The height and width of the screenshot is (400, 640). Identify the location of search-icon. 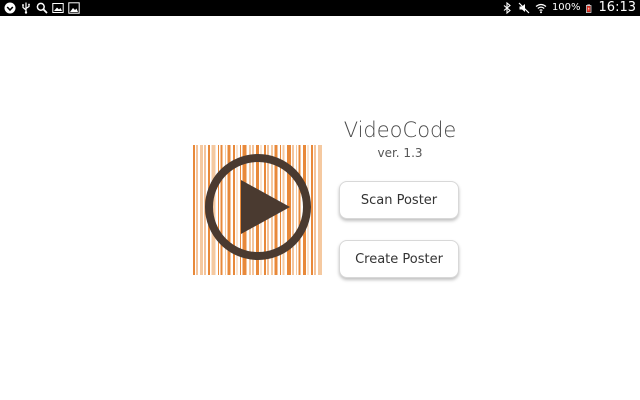
(42, 8).